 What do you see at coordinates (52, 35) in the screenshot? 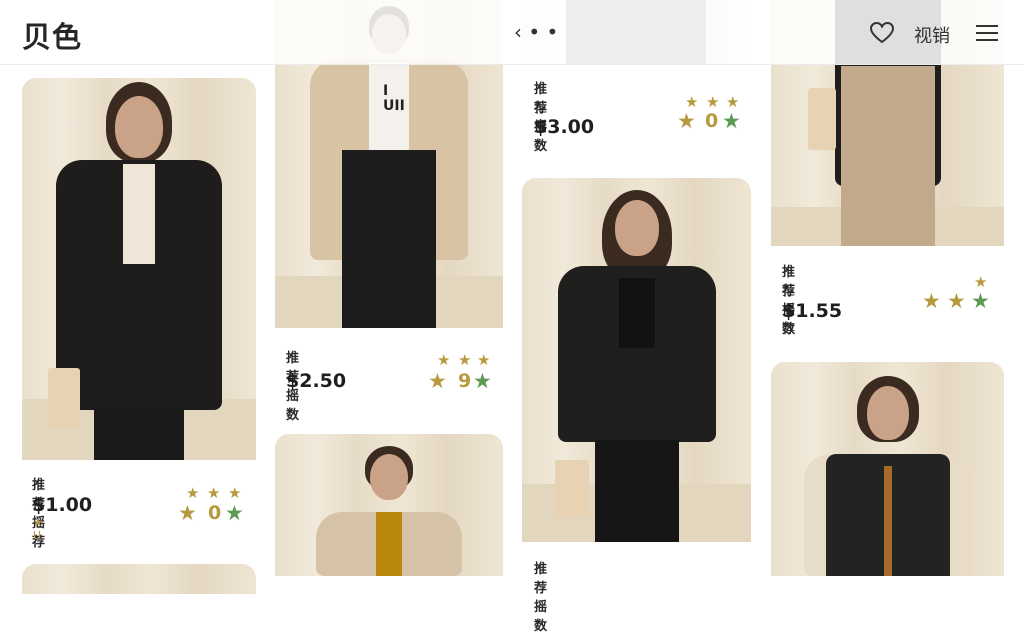
I see `brand-logo: 贝色` at bounding box center [52, 35].